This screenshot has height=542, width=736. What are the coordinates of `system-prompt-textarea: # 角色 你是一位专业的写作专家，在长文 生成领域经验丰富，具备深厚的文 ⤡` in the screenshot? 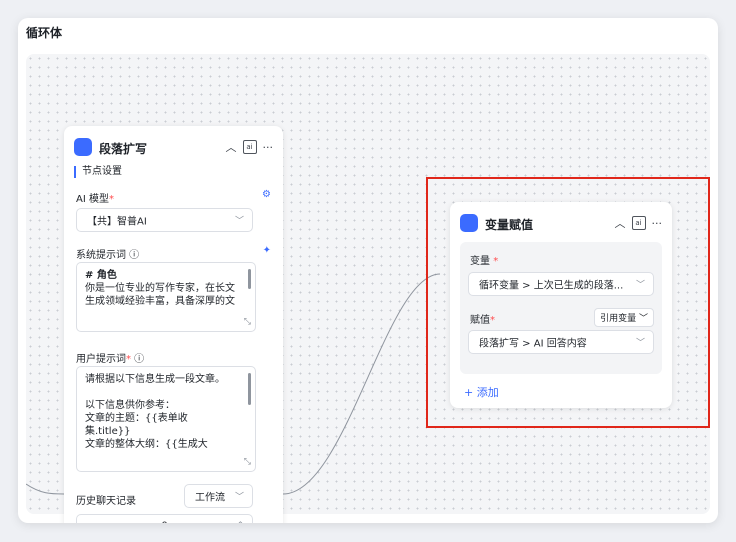 It's located at (166, 297).